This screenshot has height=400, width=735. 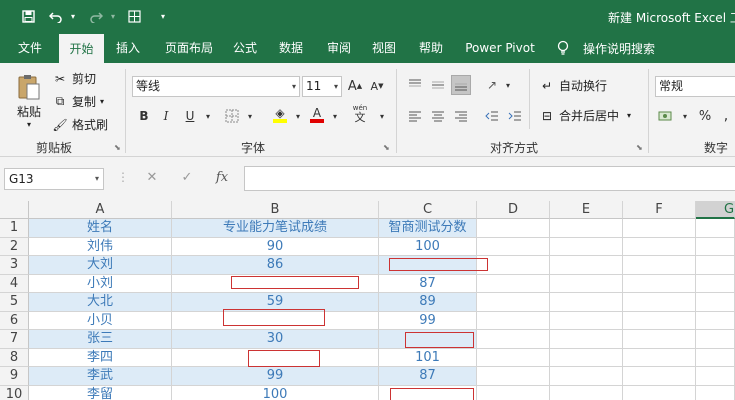 What do you see at coordinates (377, 86) in the screenshot?
I see `shrink-font-button: A ▼` at bounding box center [377, 86].